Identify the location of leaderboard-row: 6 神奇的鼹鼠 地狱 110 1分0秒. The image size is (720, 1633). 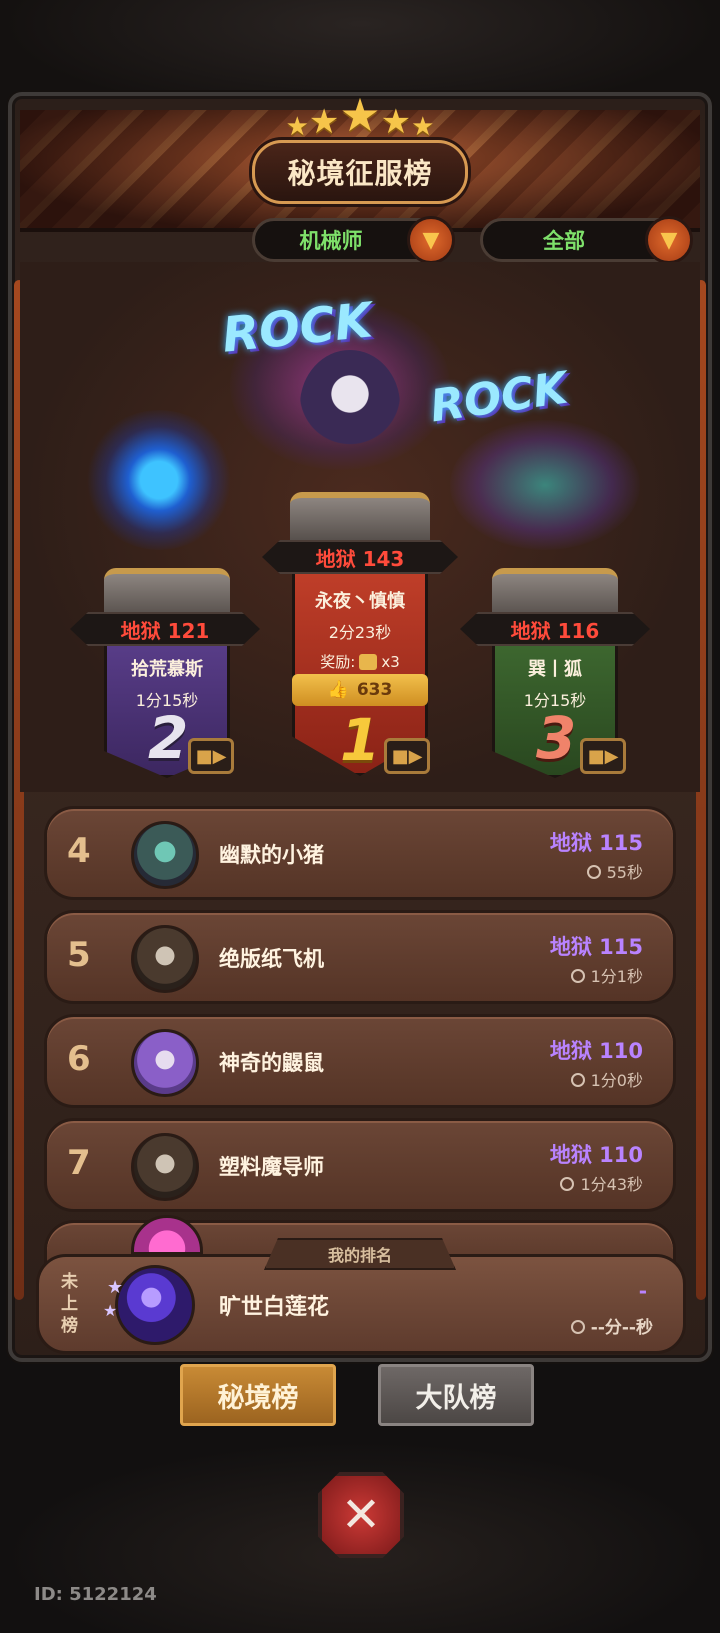
(360, 1061).